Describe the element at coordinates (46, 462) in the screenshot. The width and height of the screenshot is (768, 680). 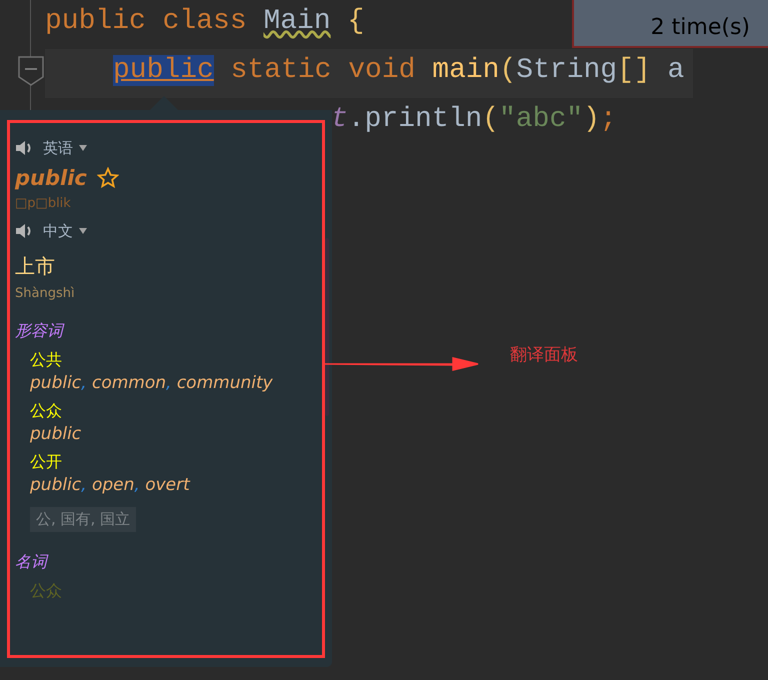
I see `entry-word: 公开` at that location.